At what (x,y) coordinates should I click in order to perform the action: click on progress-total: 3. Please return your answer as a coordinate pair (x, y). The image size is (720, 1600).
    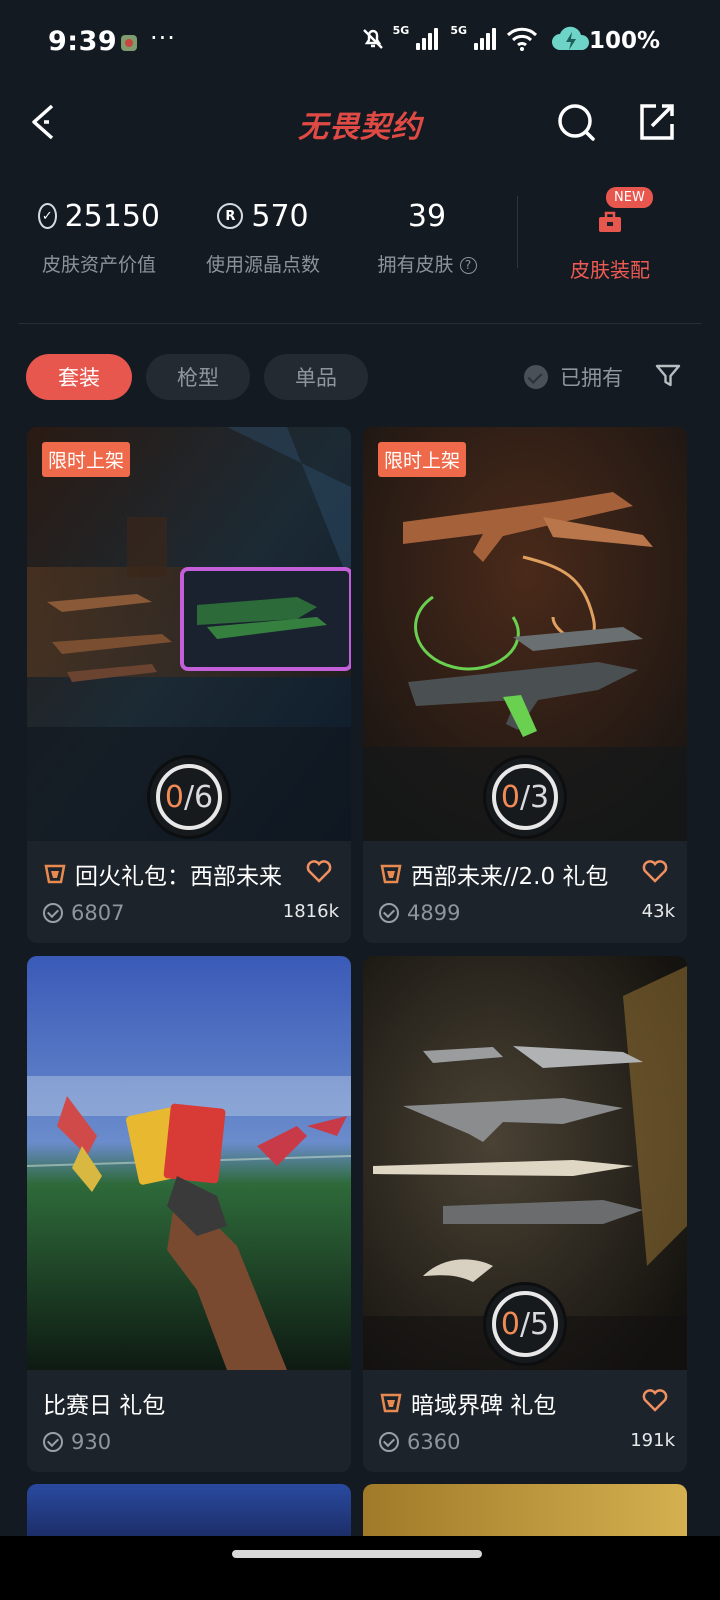
    Looking at the image, I should click on (540, 797).